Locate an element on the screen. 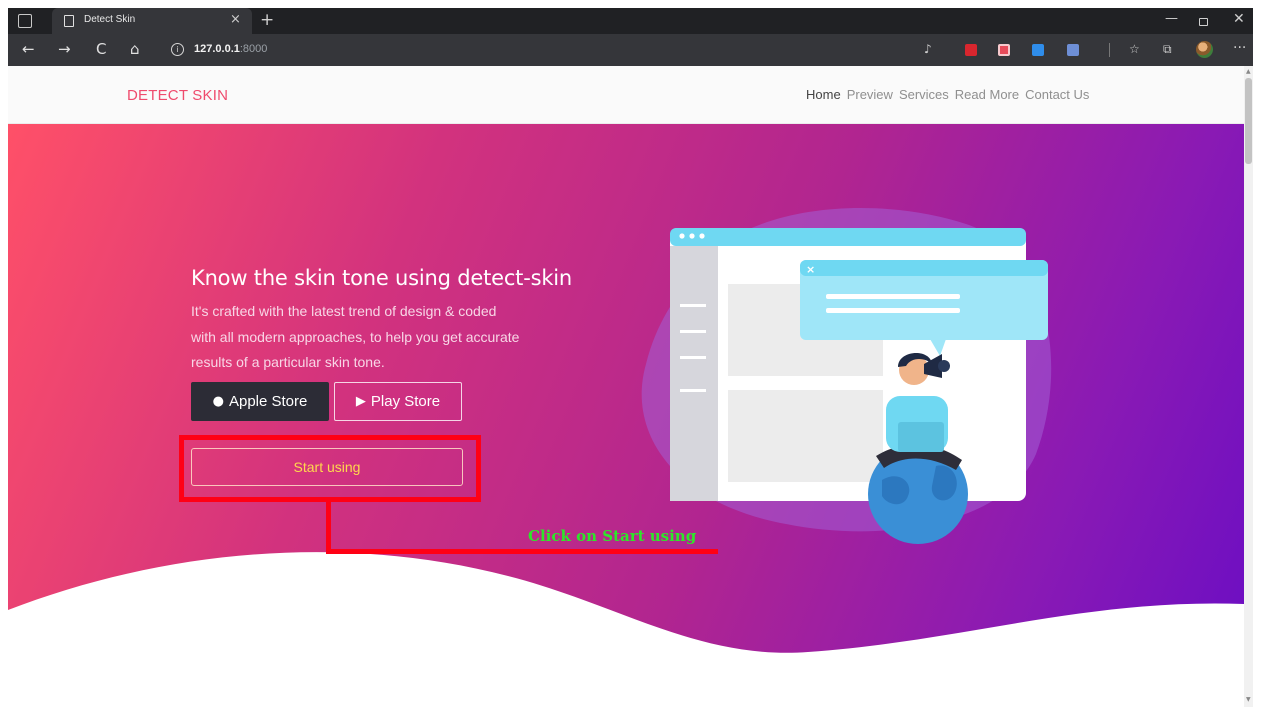 This screenshot has height=707, width=1261. page-icon is located at coordinates (69, 21).